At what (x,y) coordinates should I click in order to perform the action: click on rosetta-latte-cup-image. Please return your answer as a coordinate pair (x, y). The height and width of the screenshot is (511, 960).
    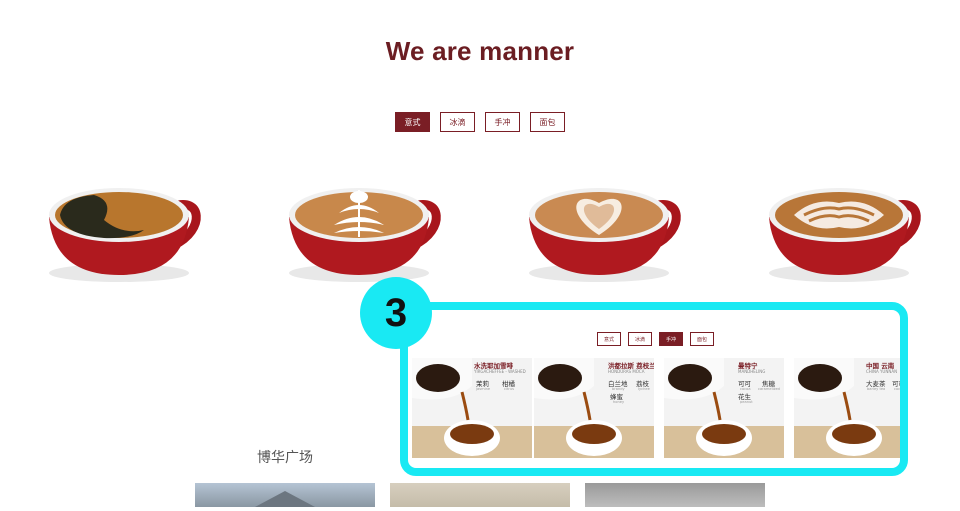
    Looking at the image, I should click on (844, 230).